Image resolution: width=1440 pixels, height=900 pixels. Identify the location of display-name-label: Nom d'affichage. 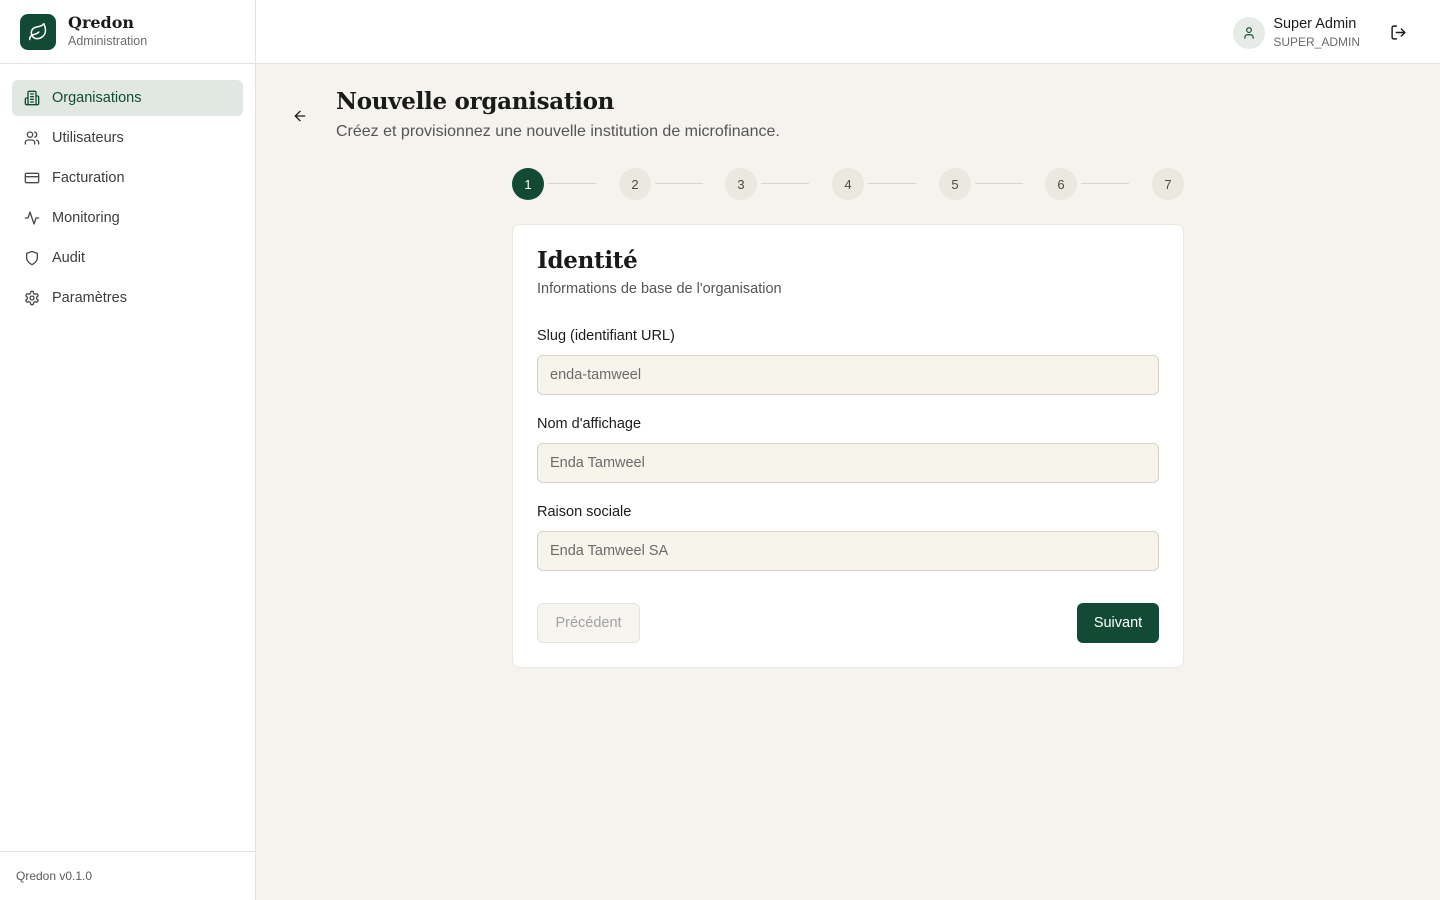
(589, 424).